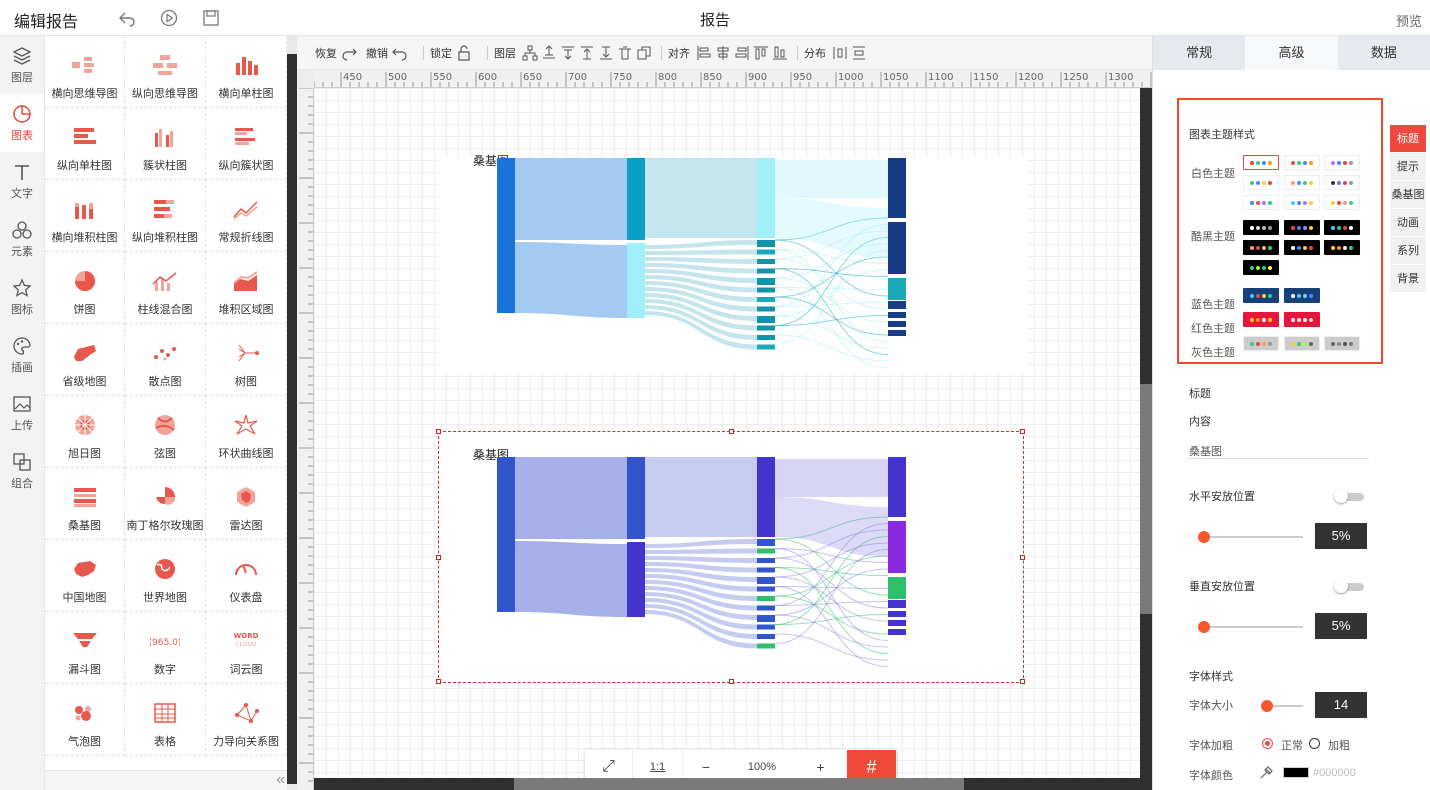 The image size is (1430, 790). What do you see at coordinates (1349, 496) in the screenshot?
I see `horizontal-position-toggle` at bounding box center [1349, 496].